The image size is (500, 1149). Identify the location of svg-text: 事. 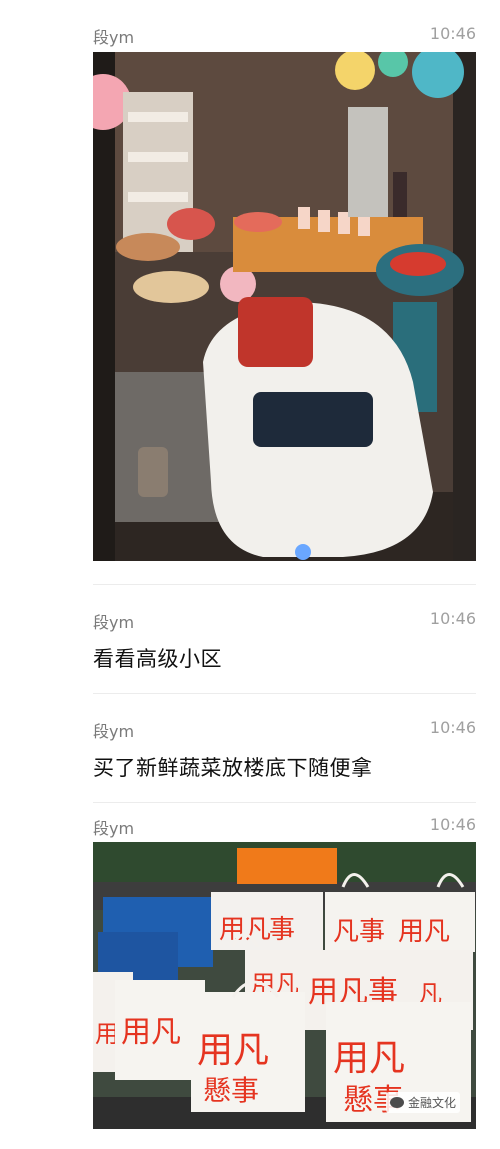
(282, 930).